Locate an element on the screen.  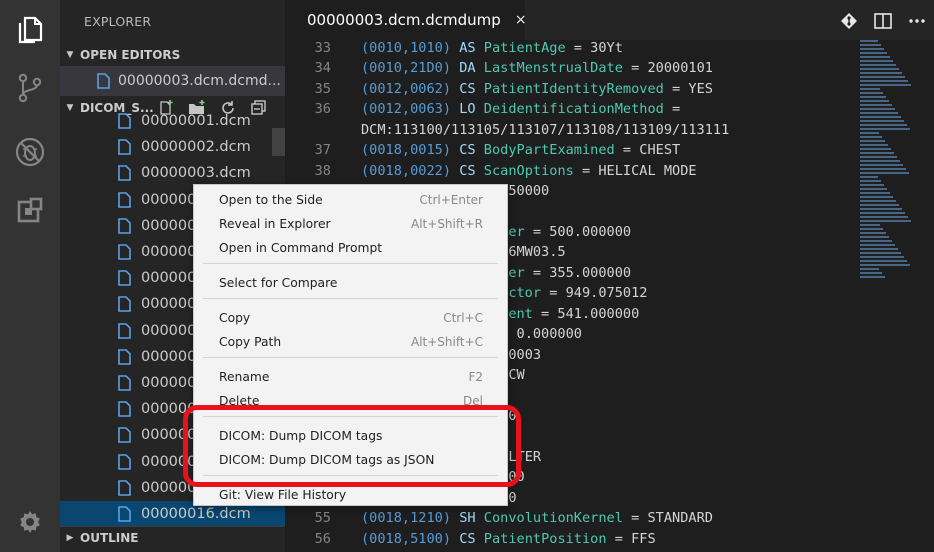
chevron-right-icon: ▶ is located at coordinates (70, 537).